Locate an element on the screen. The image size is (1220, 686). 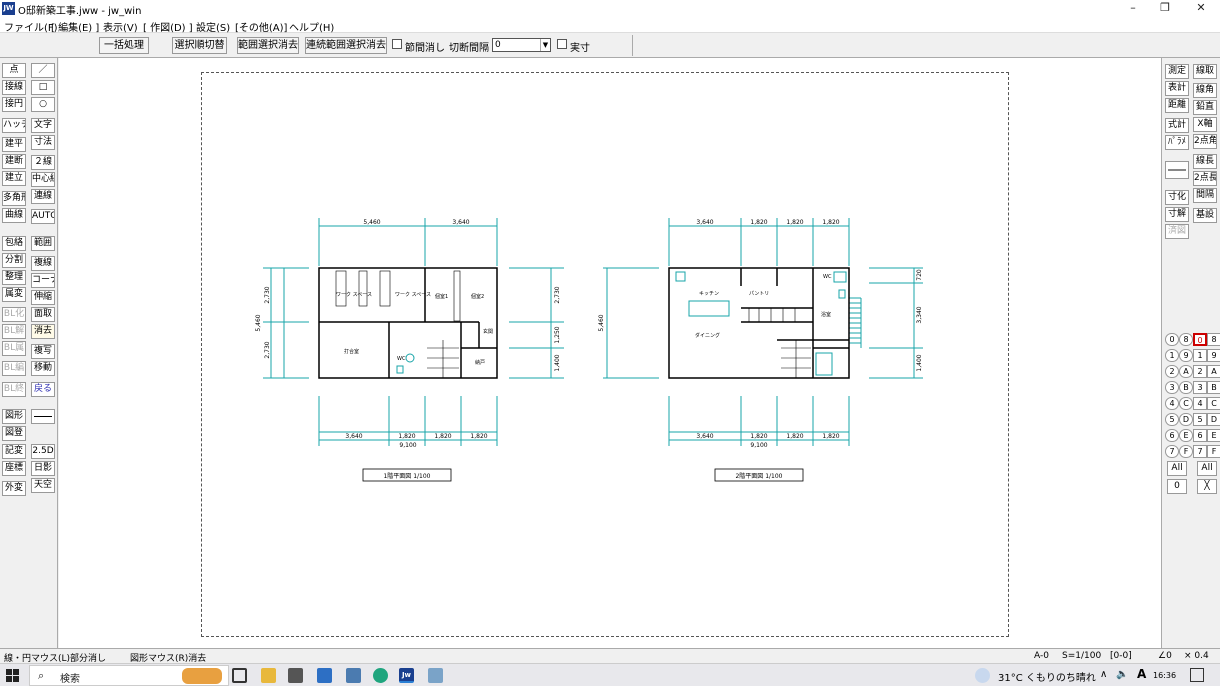
tool-move: 移動 is located at coordinates (43, 368).